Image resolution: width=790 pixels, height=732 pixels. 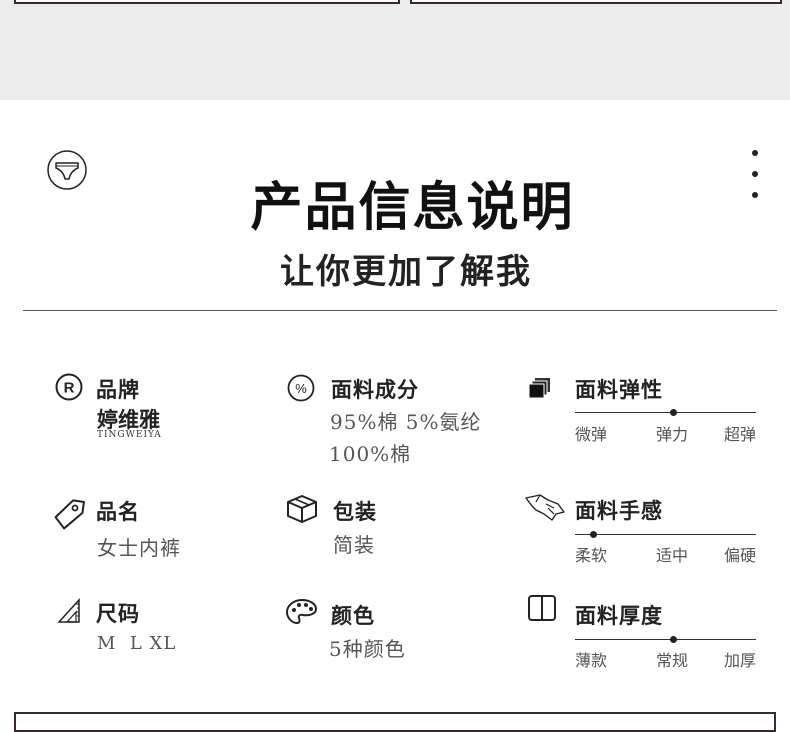 I want to click on fabric-composition-line-2: 100%棉, so click(x=370, y=454).